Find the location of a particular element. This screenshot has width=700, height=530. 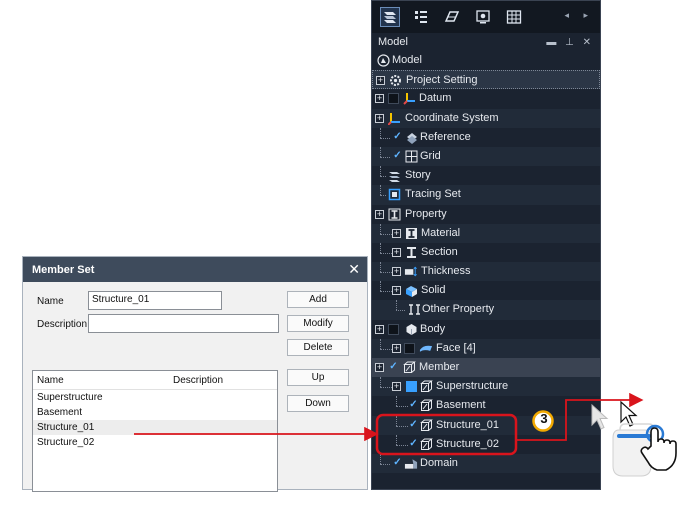

tree-item: + Thickness is located at coordinates (486, 272).